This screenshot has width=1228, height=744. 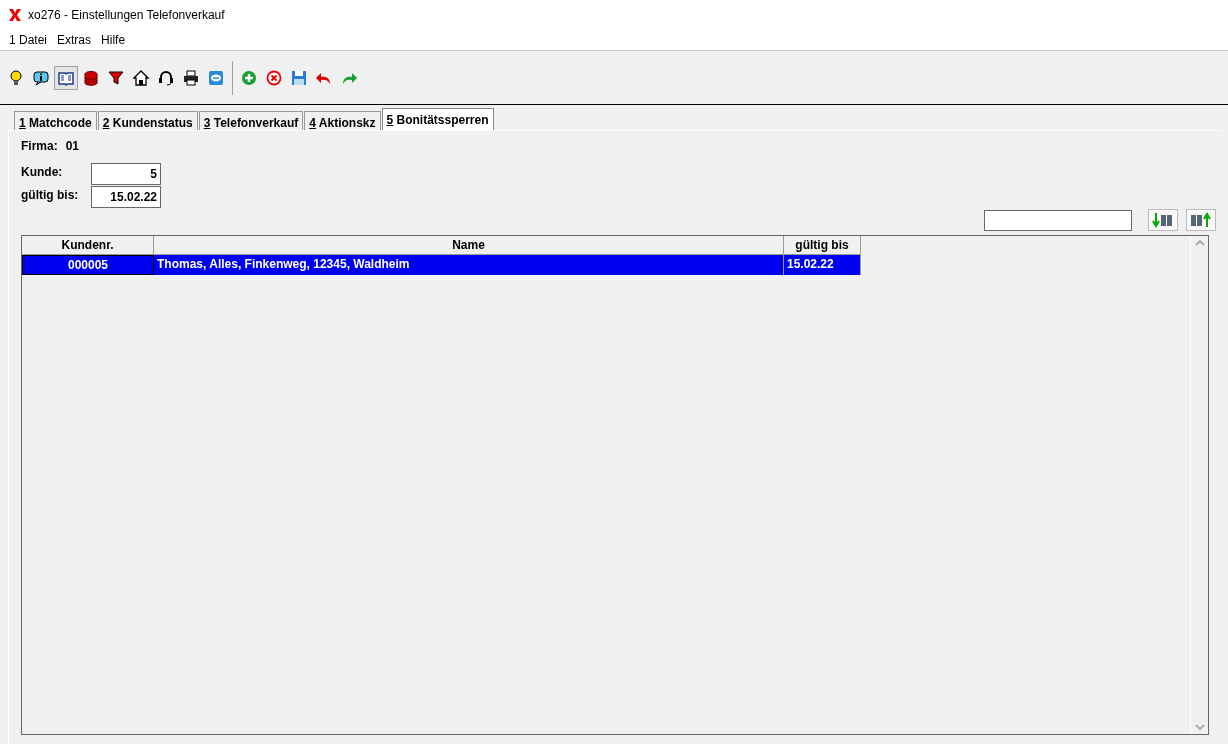 I want to click on search-field, so click(x=1058, y=220).